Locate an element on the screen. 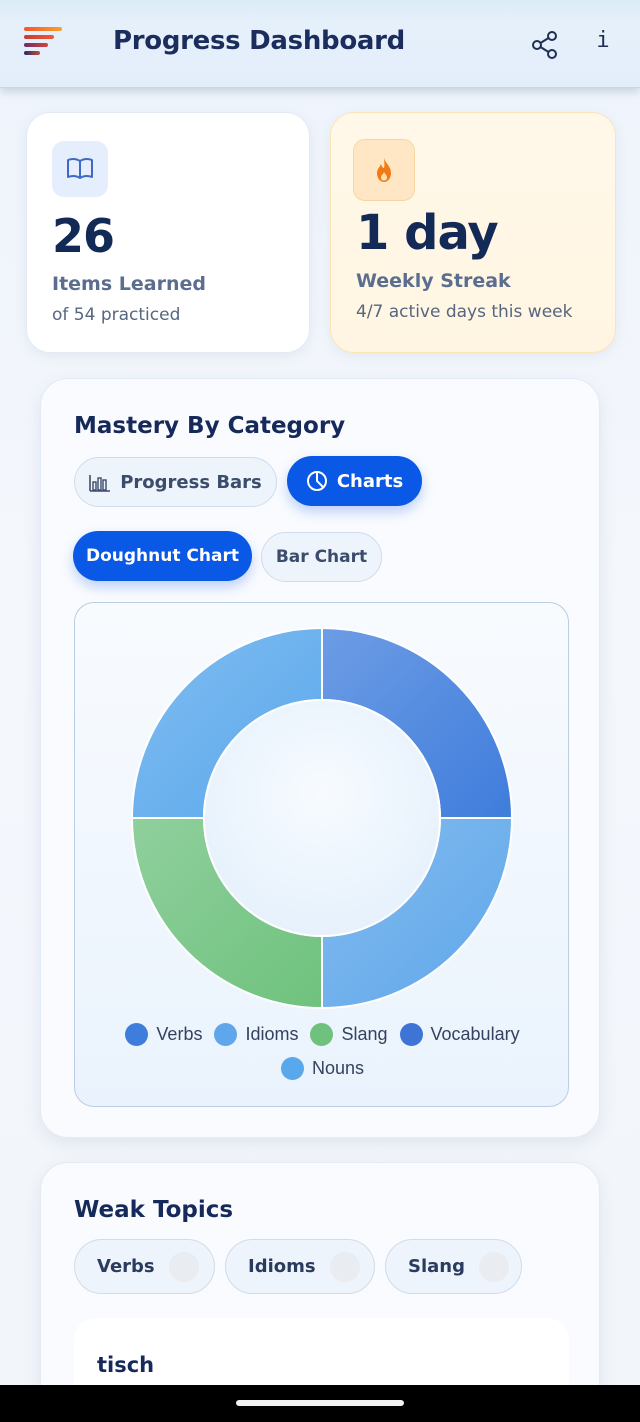  flame-icon is located at coordinates (384, 170).